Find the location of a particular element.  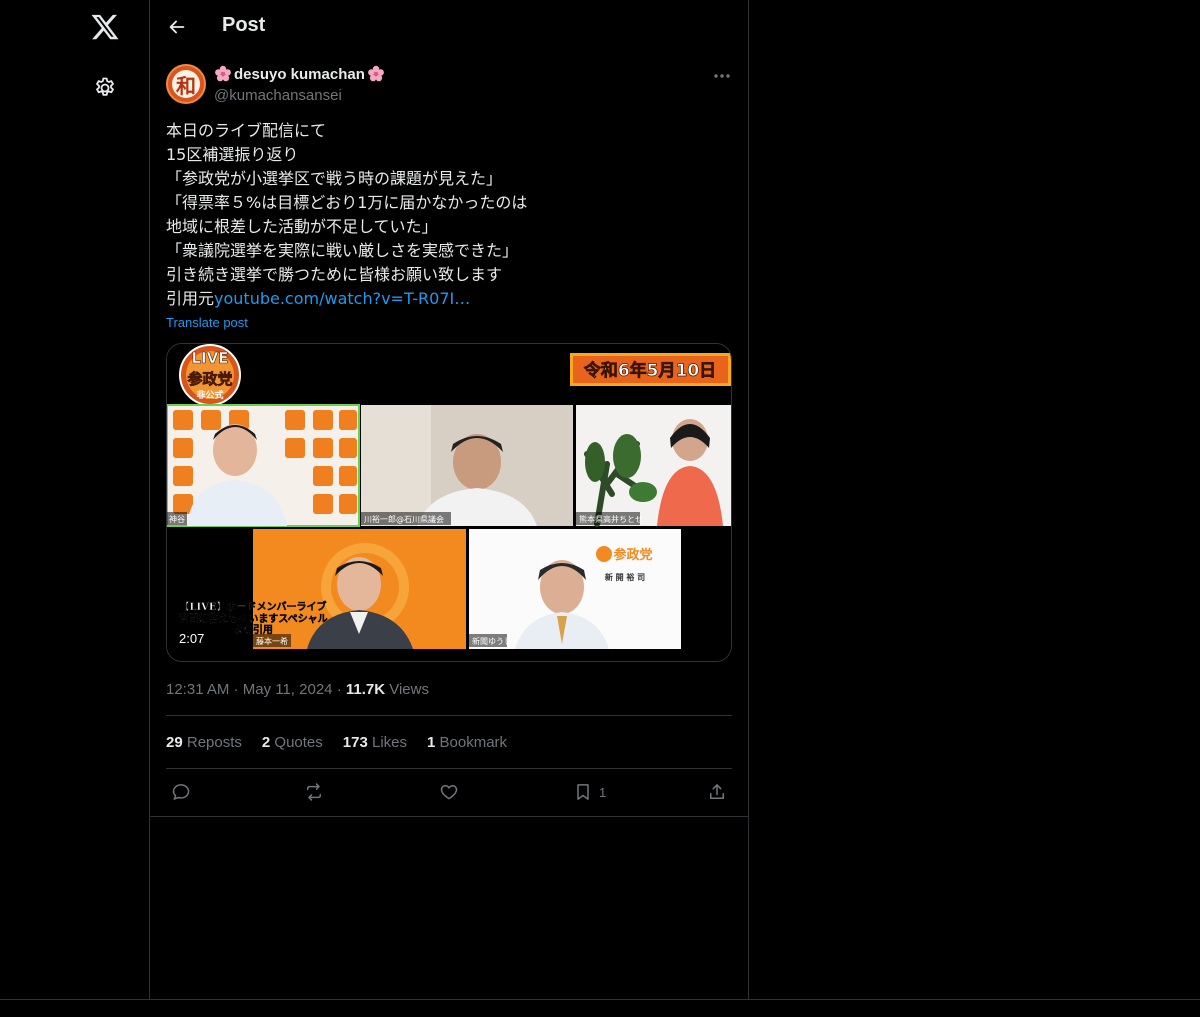

page-header: Post is located at coordinates (449, 27).